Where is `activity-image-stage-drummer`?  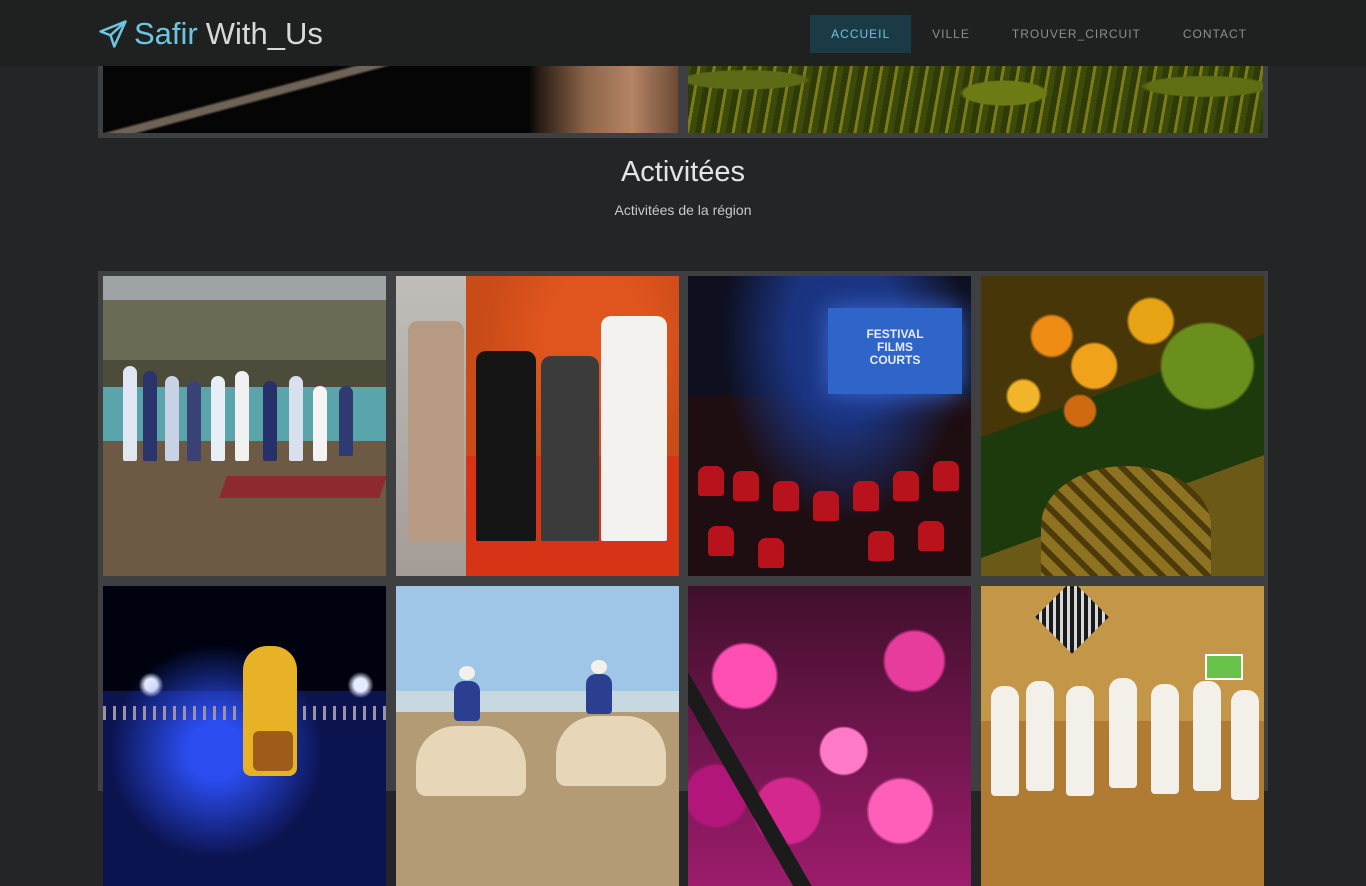 activity-image-stage-drummer is located at coordinates (244, 736).